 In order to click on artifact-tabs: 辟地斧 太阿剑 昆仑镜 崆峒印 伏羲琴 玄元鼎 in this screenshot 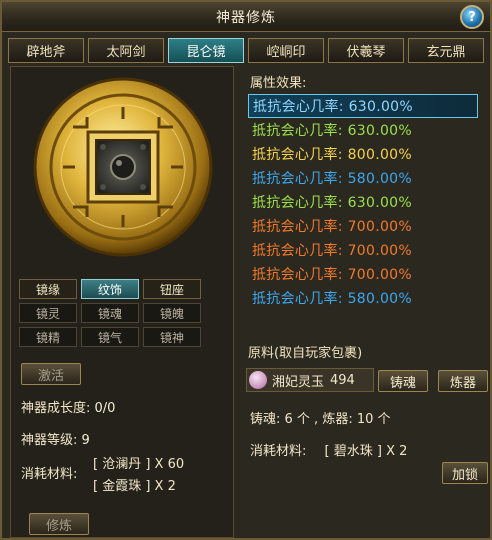, I will do `click(250, 51)`.